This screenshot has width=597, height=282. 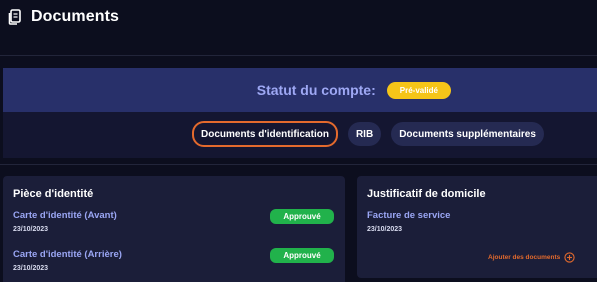 What do you see at coordinates (298, 164) in the screenshot?
I see `section-divider` at bounding box center [298, 164].